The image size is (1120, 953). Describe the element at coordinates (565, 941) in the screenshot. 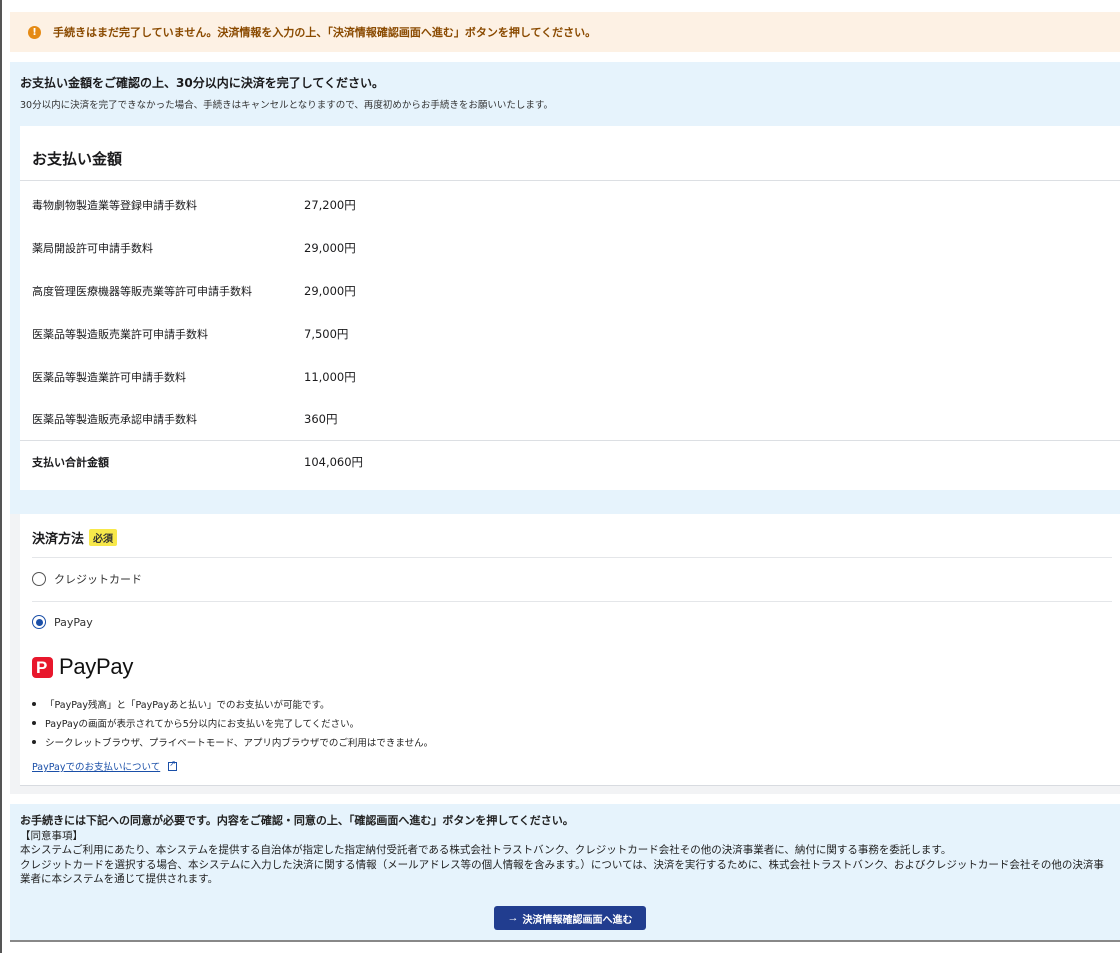

I see `bottom-border` at that location.